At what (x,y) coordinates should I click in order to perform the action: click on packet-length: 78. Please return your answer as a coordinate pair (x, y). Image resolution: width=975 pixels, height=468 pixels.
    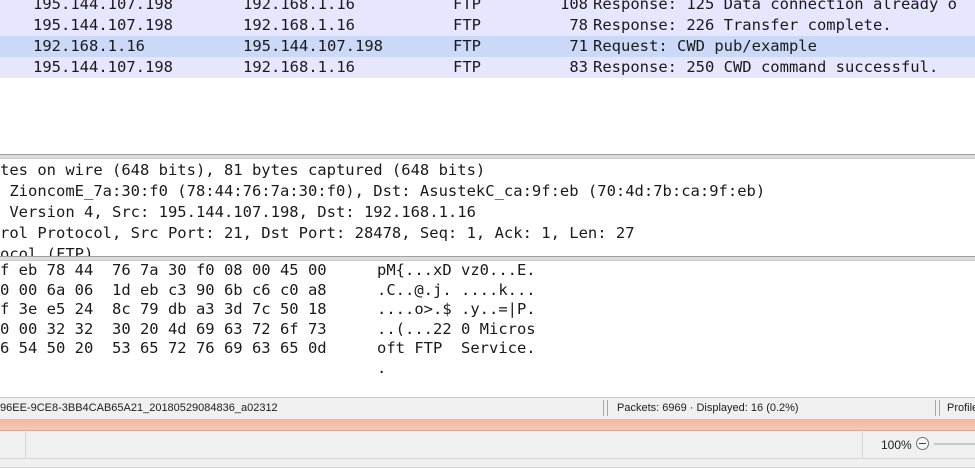
    Looking at the image, I should click on (578, 25).